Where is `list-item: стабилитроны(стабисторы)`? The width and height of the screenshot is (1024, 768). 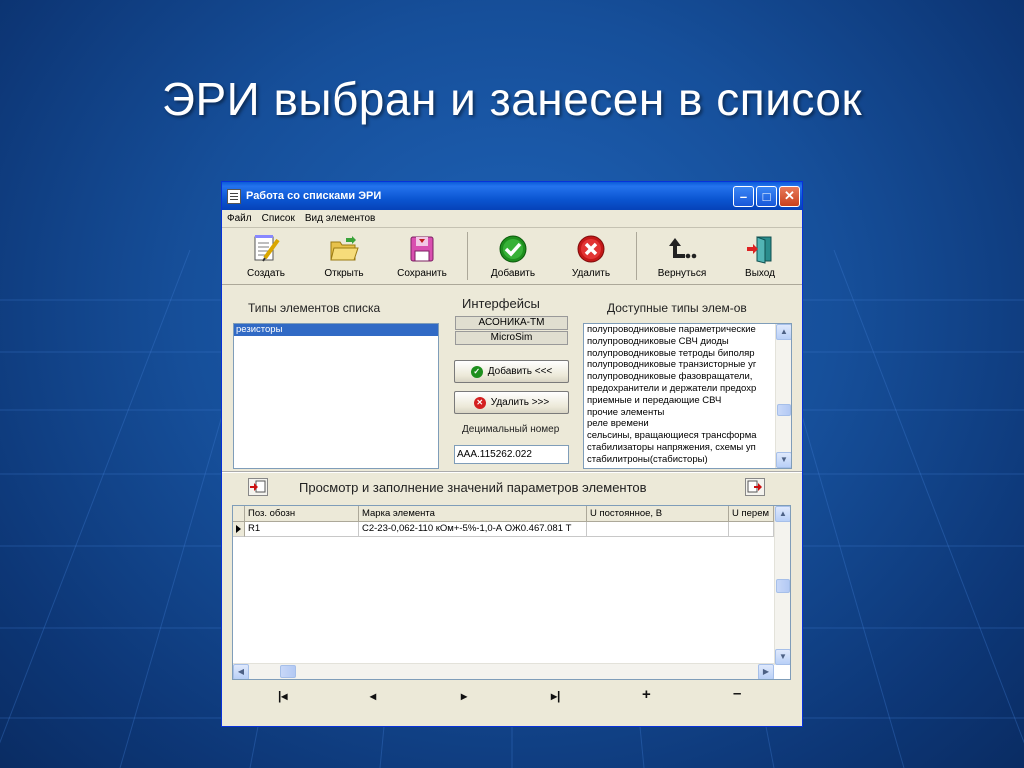 list-item: стабилитроны(стабисторы) is located at coordinates (680, 460).